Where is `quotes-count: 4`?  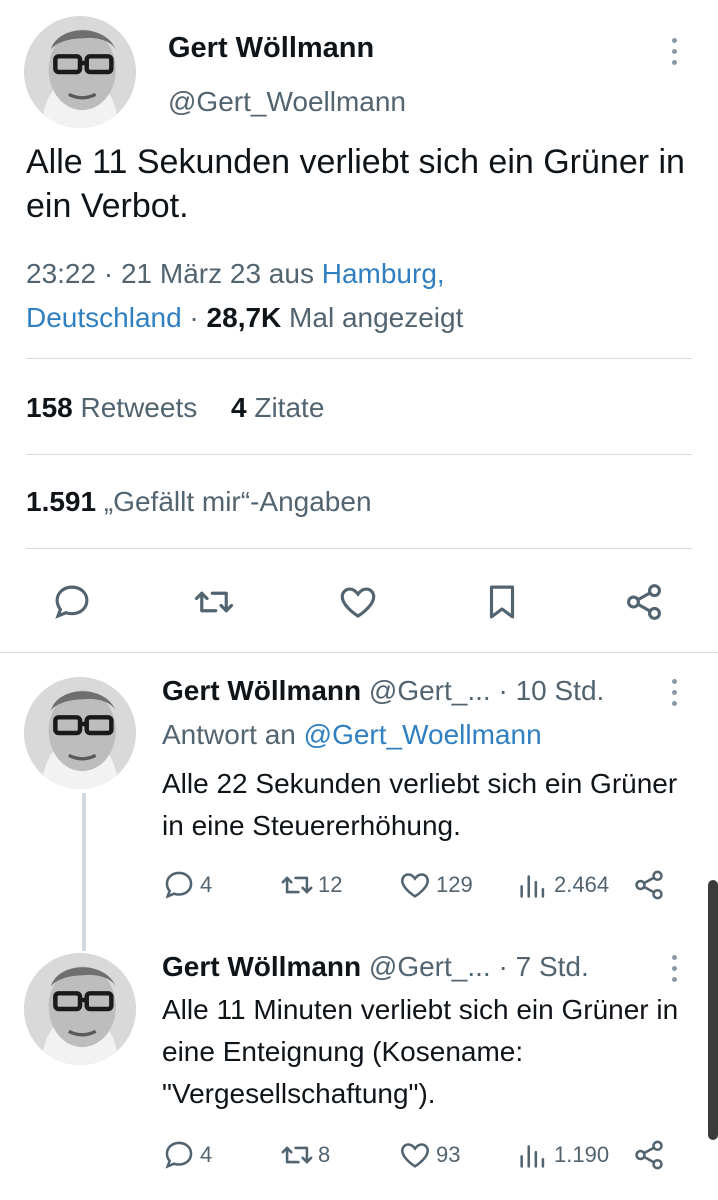 quotes-count: 4 is located at coordinates (239, 407).